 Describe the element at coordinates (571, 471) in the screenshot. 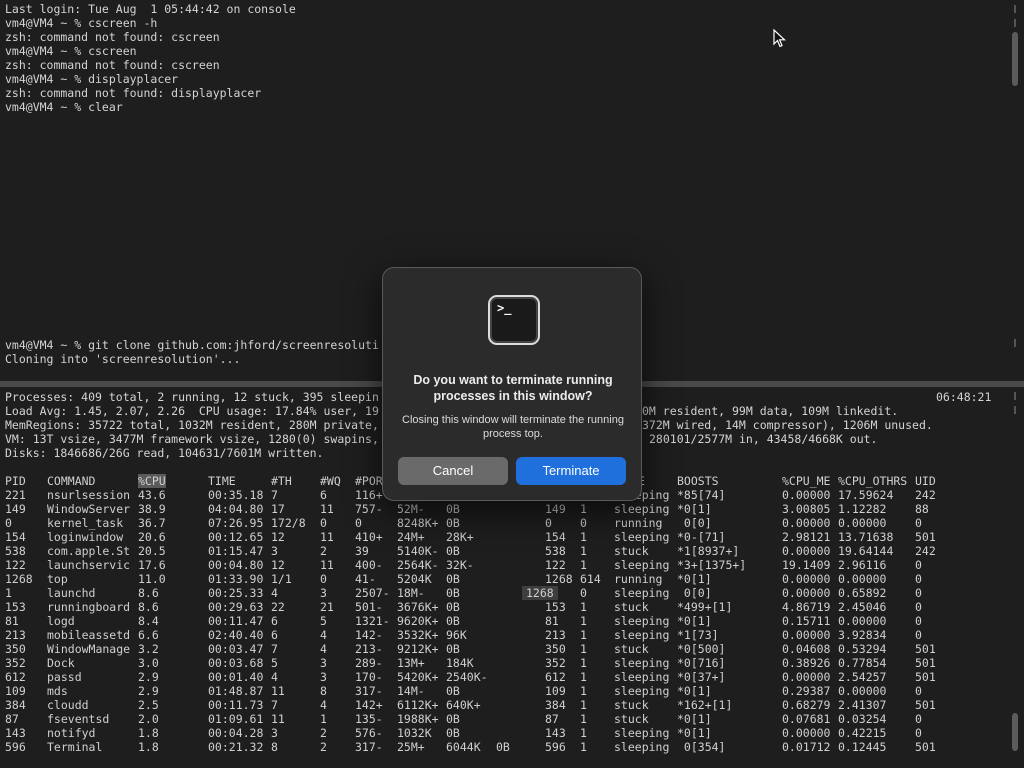

I see `terminate-button: Terminate` at that location.